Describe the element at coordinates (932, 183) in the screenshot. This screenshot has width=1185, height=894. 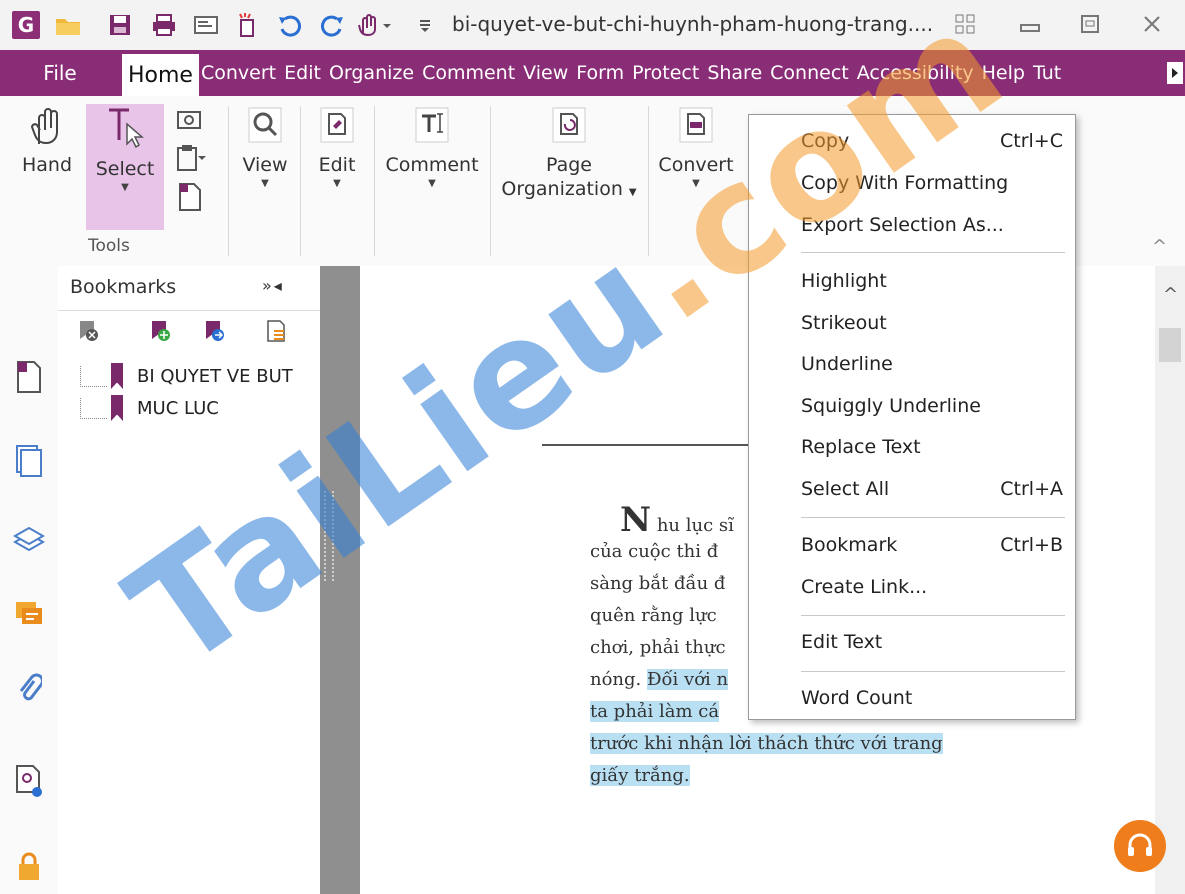
I see `menu-item-copy-with-formatting: Copy With Formatting` at that location.